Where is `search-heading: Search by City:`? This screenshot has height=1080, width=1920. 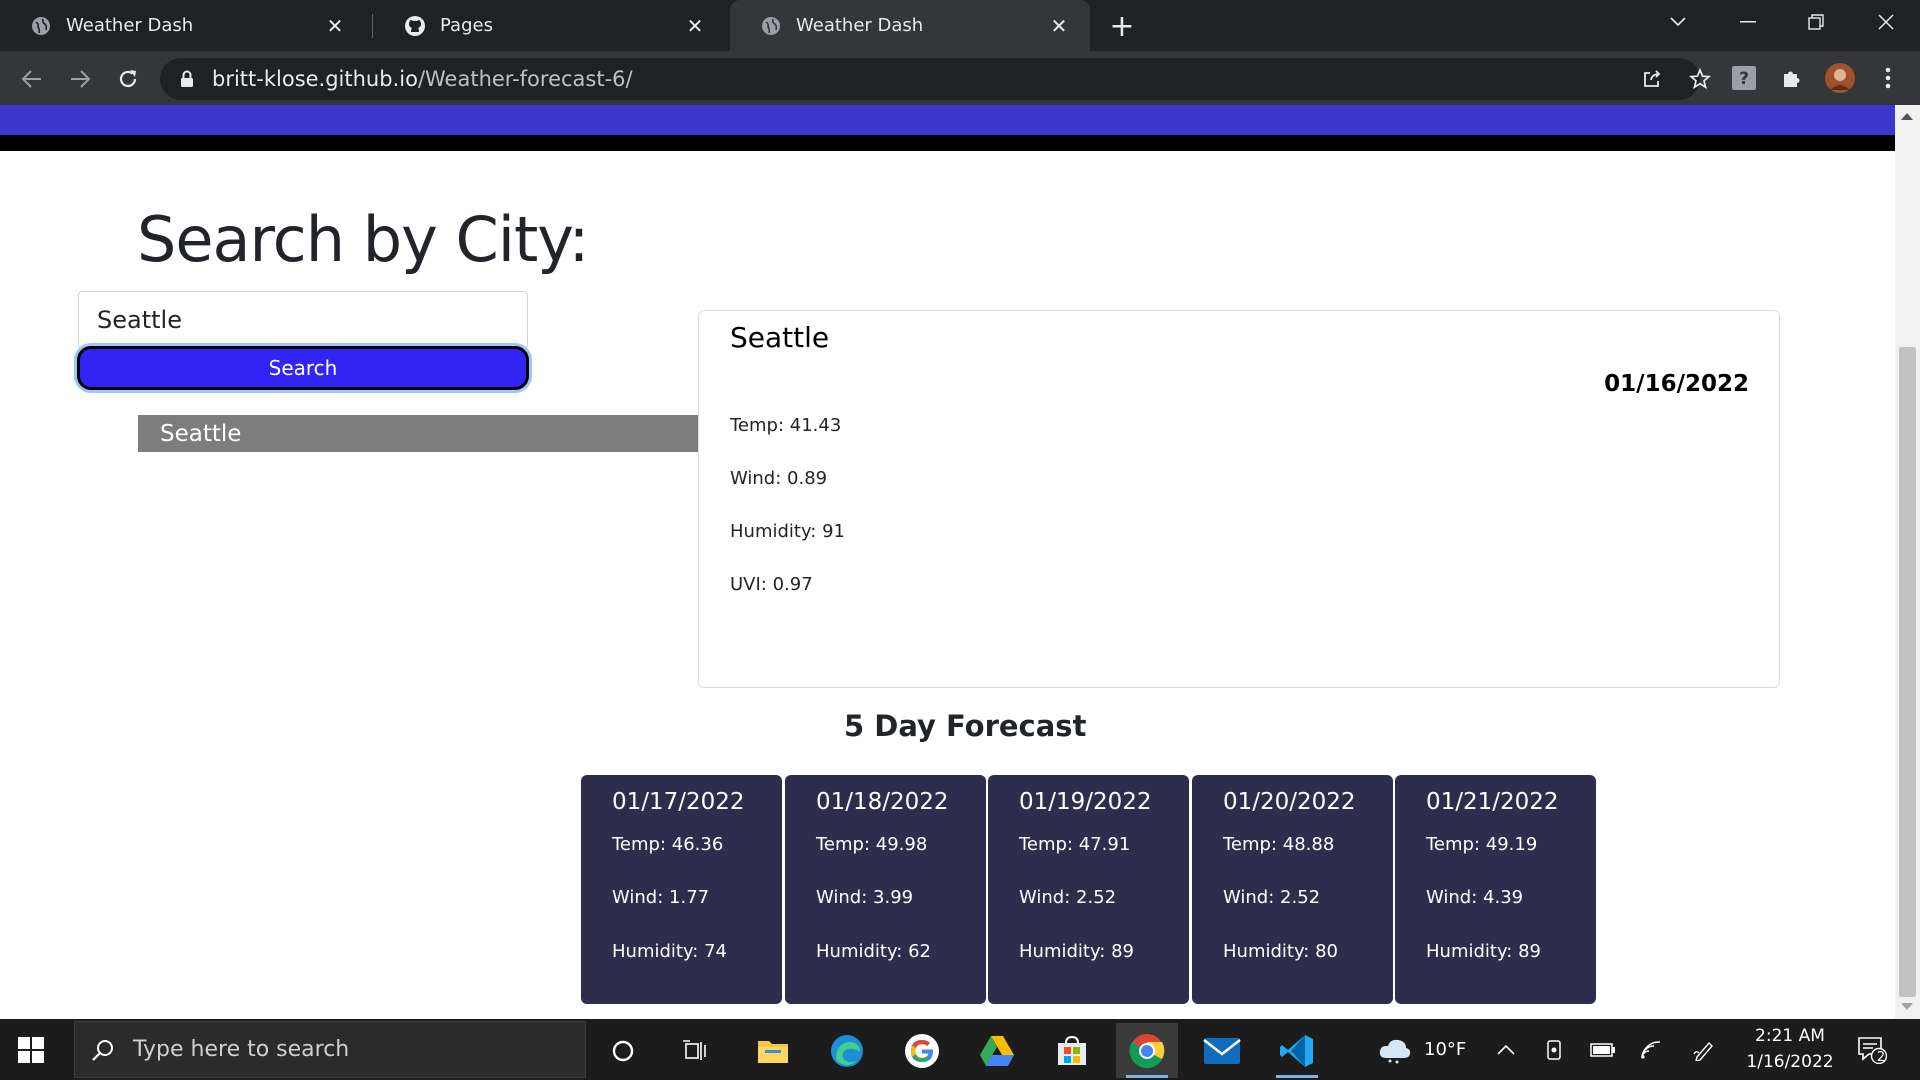
search-heading: Search by City: is located at coordinates (363, 239).